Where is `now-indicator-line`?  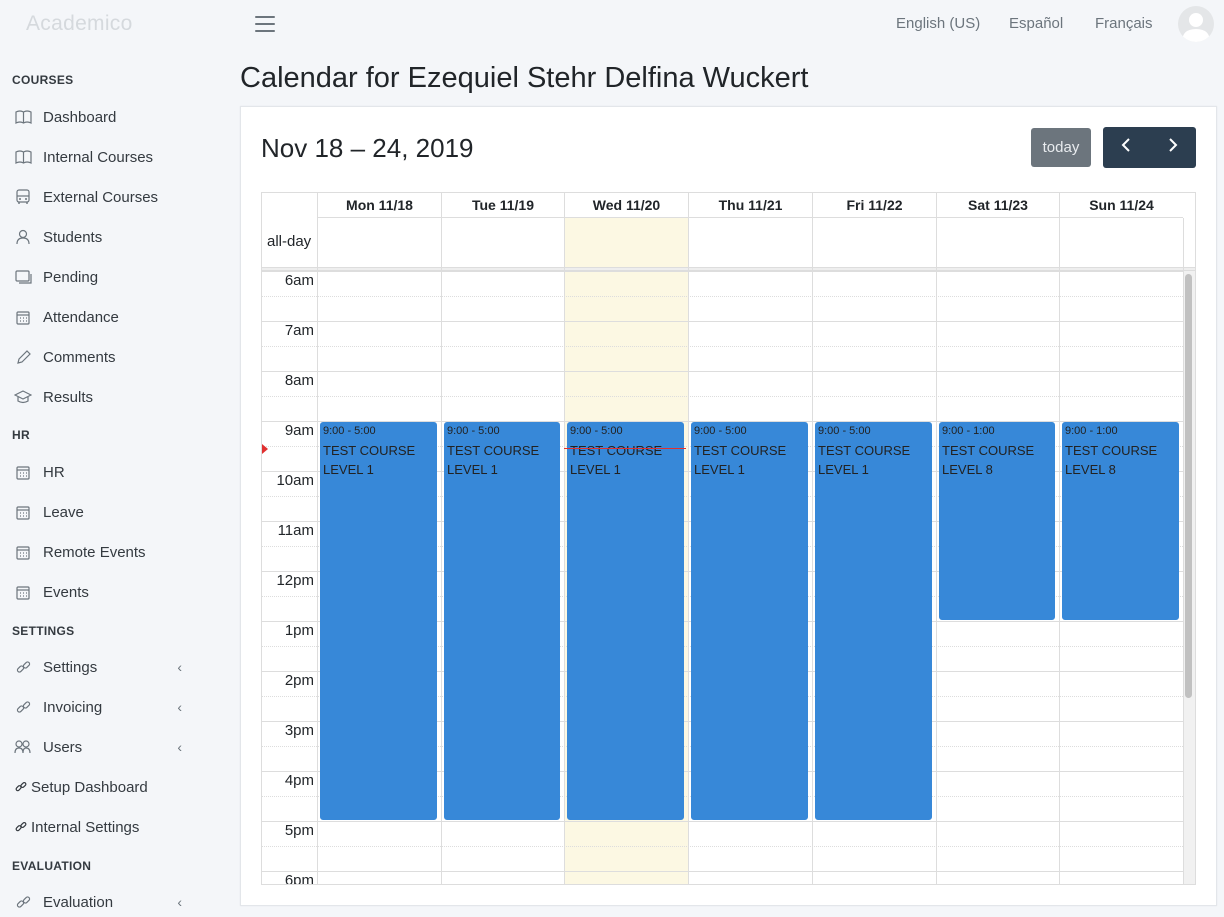 now-indicator-line is located at coordinates (625, 448).